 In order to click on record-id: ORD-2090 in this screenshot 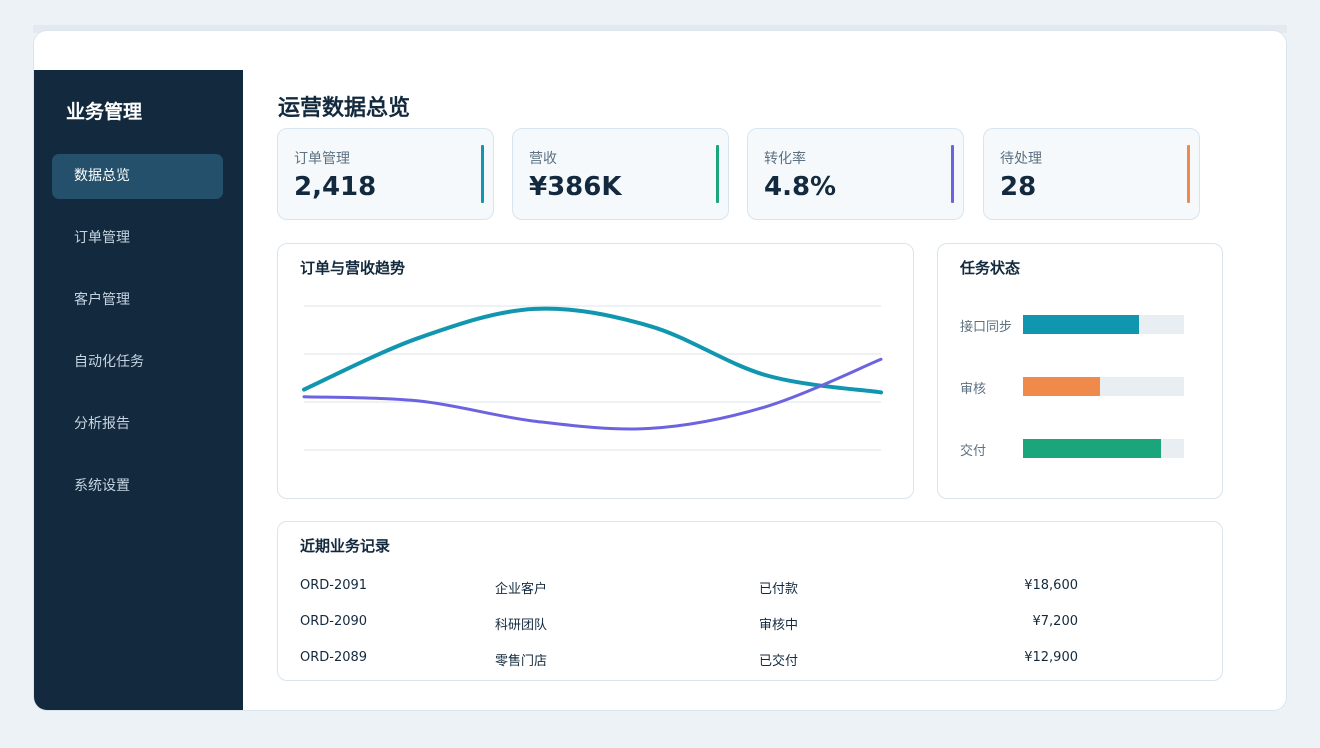, I will do `click(333, 621)`.